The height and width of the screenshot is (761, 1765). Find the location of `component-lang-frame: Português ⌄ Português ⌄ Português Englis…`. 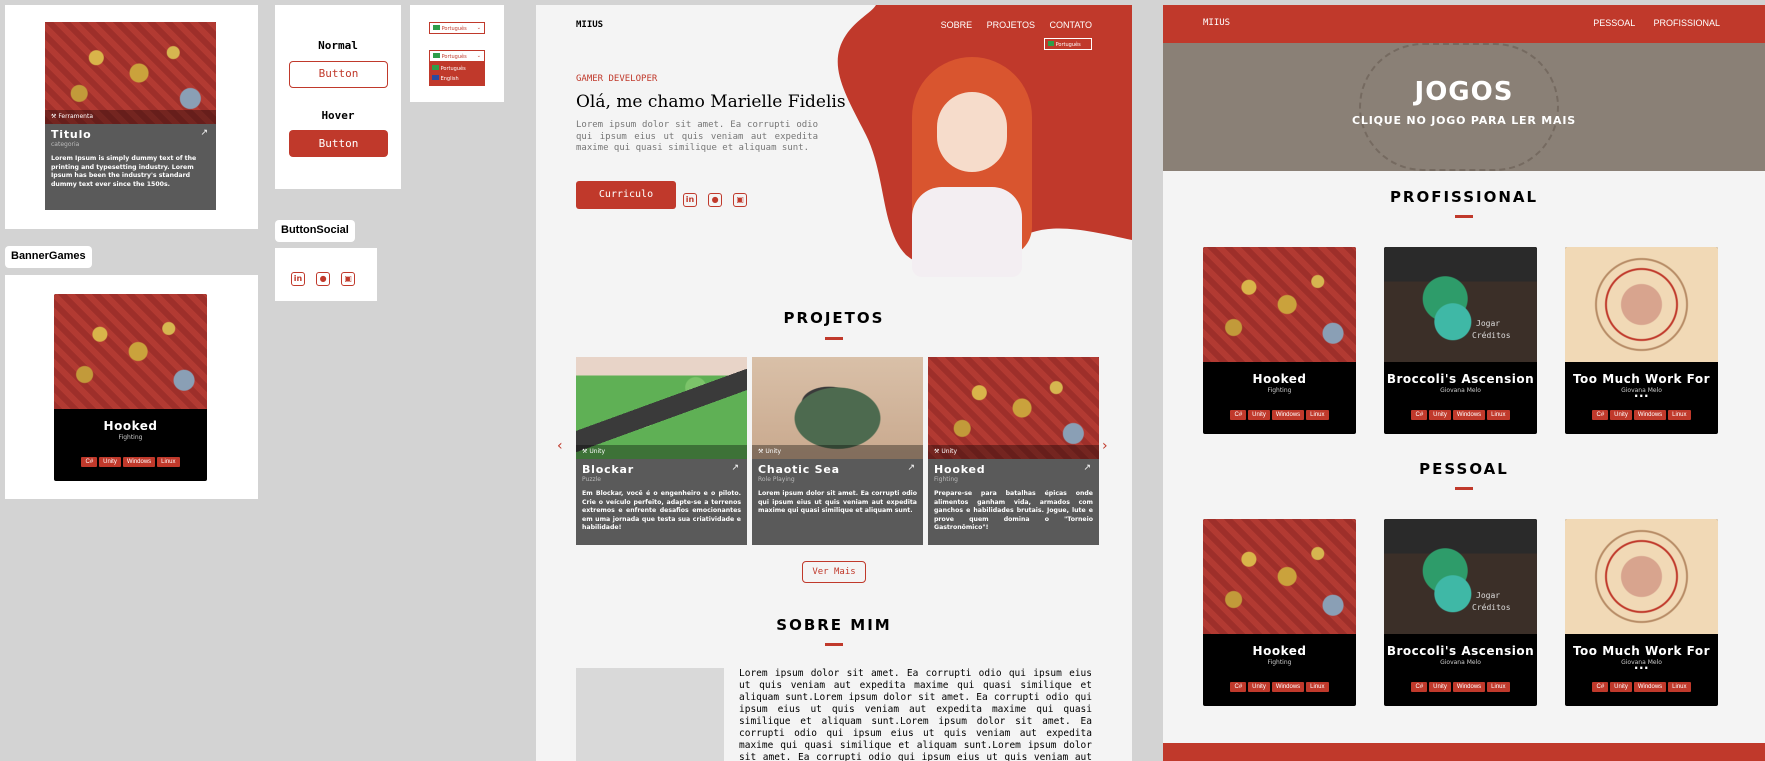

component-lang-frame: Português ⌄ Português ⌄ Português Englis… is located at coordinates (457, 53).